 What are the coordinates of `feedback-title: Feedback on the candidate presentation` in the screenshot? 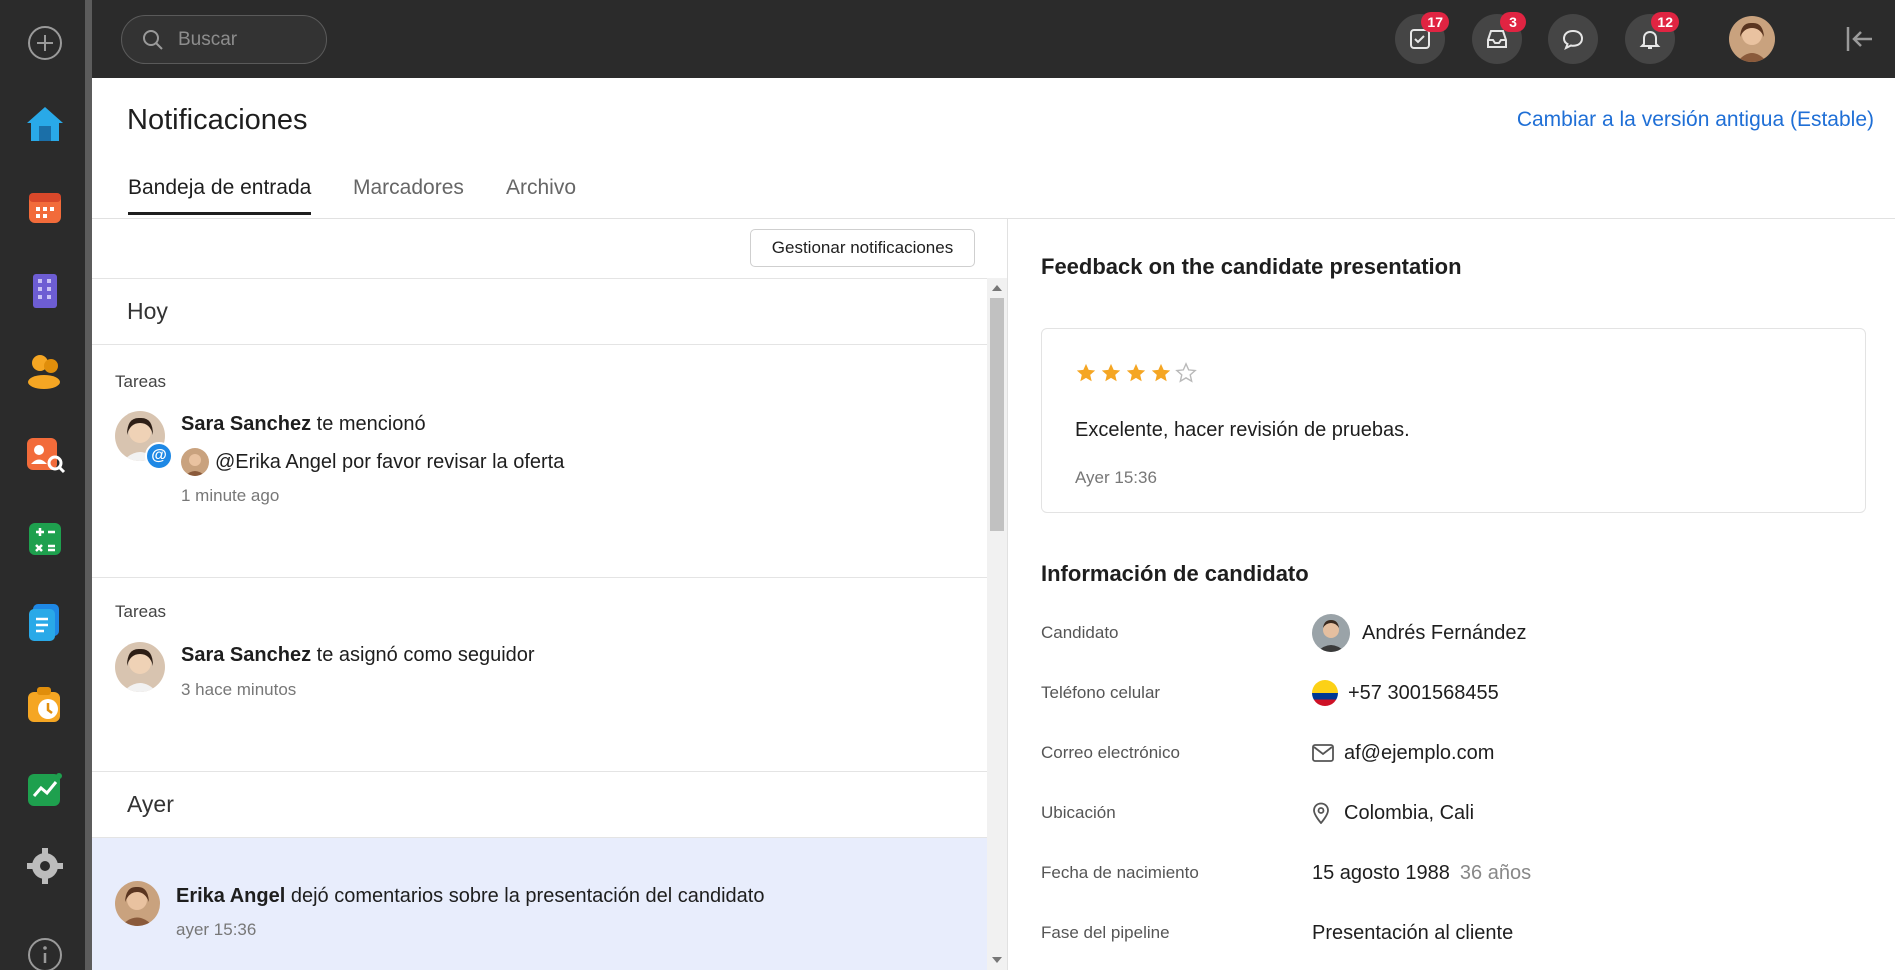 It's located at (1251, 266).